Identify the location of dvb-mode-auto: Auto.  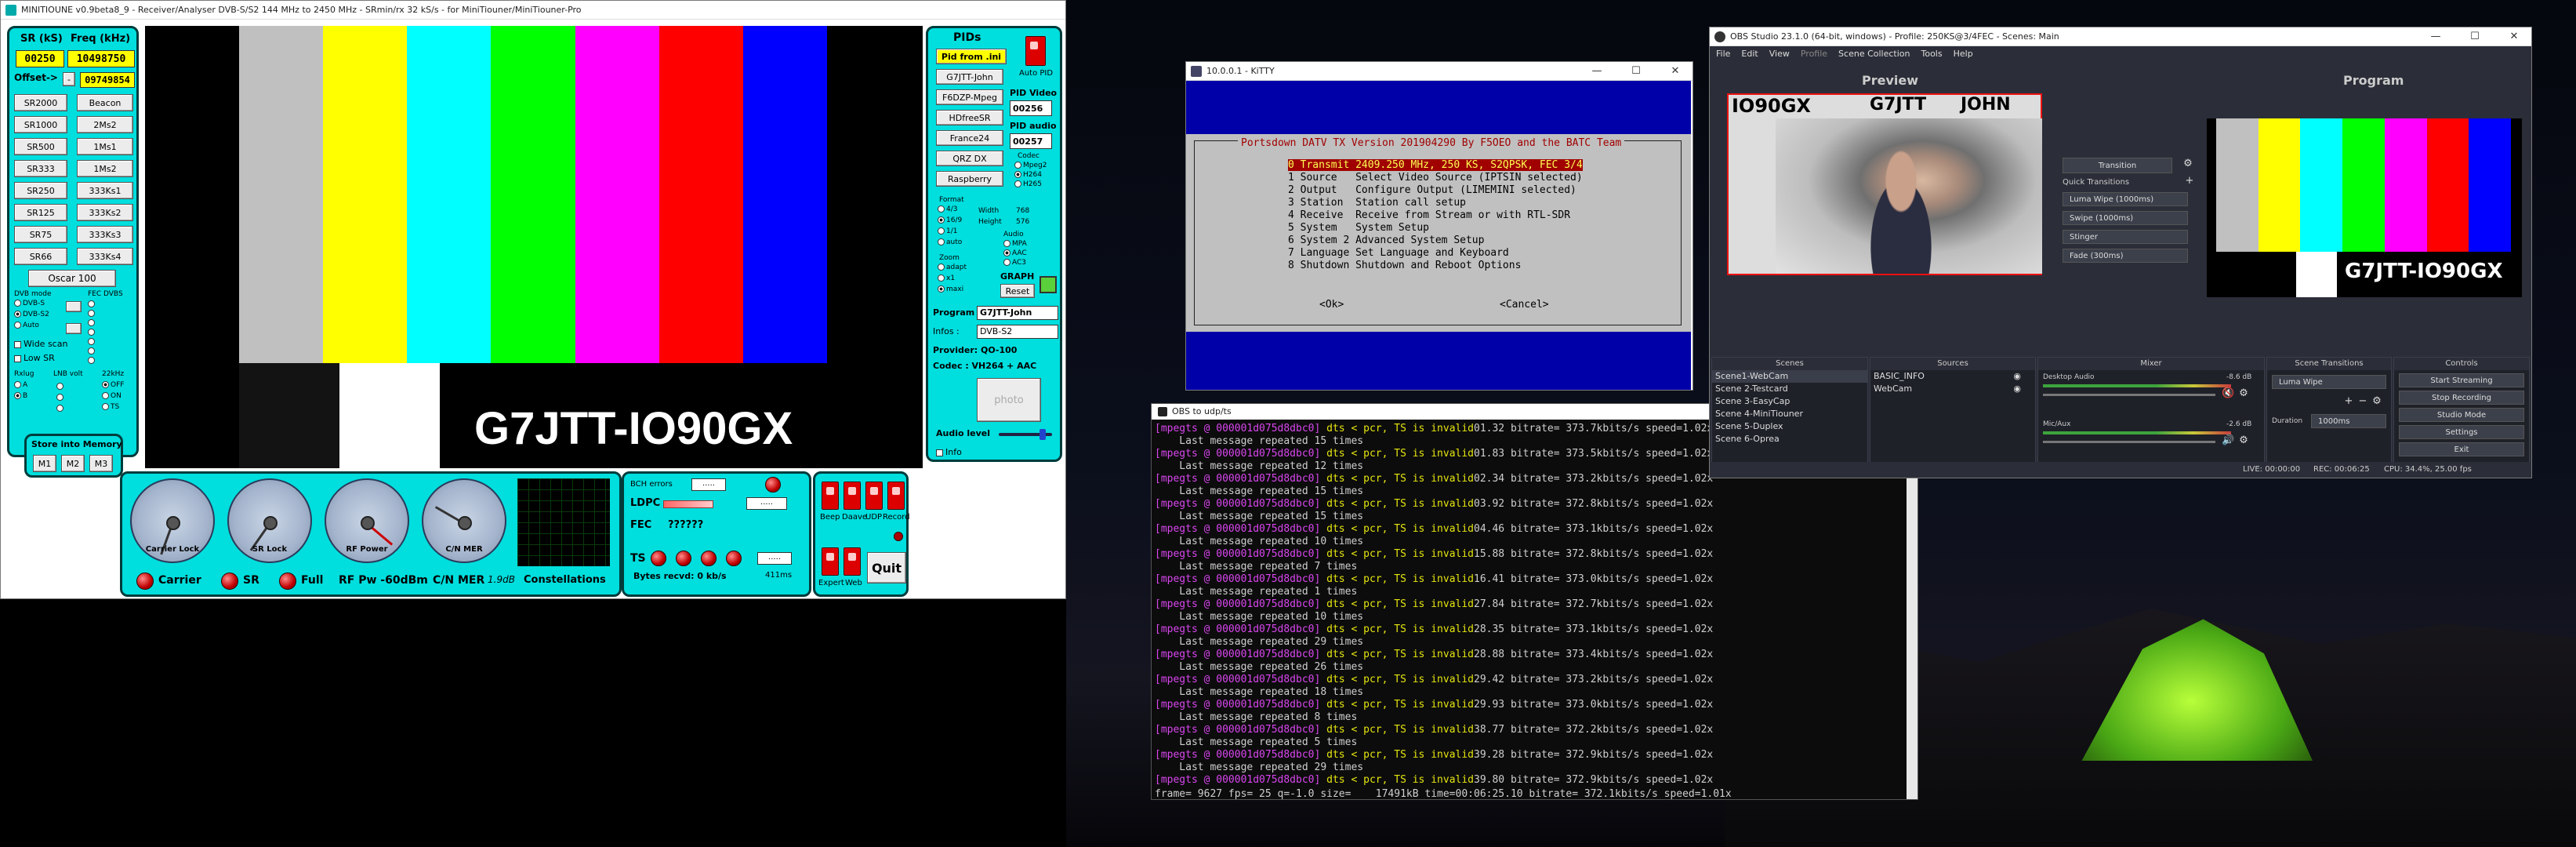
(26, 325).